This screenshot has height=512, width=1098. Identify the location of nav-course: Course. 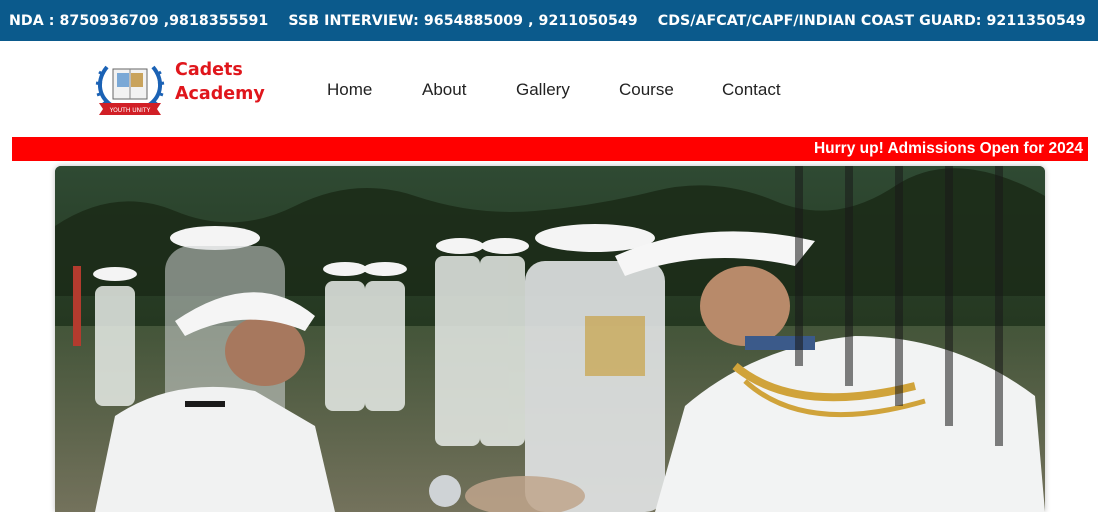
(646, 90).